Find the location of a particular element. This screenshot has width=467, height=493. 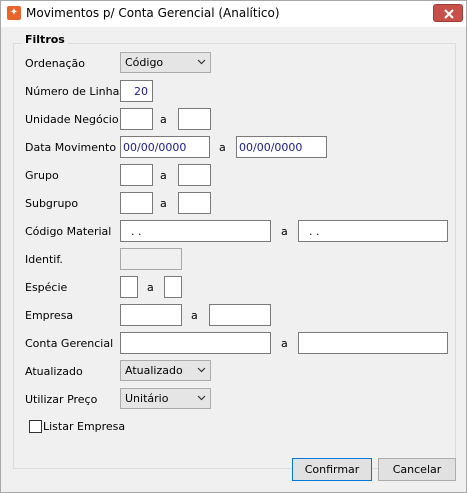

especie-de-input is located at coordinates (129, 287).